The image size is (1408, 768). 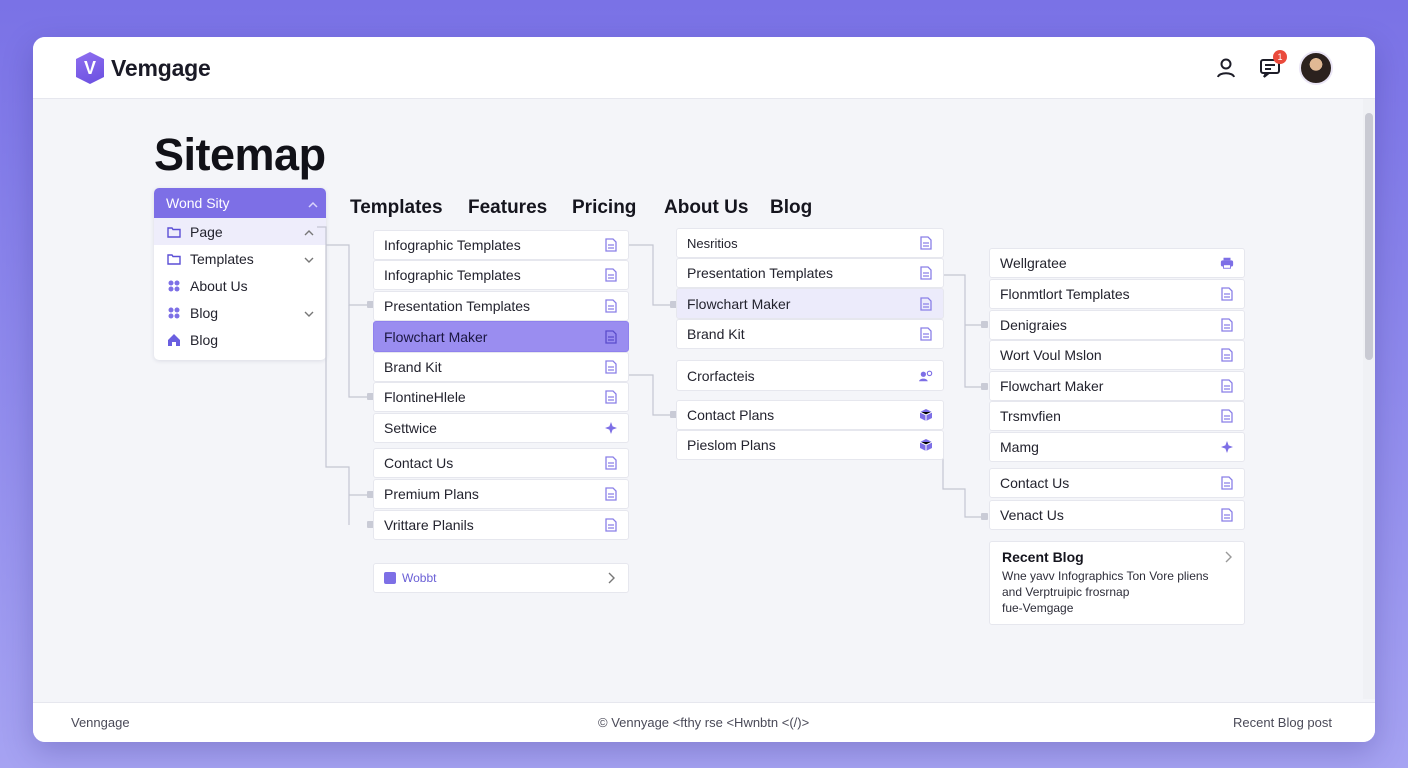 I want to click on list-item: Trsmvfien, so click(x=1117, y=416).